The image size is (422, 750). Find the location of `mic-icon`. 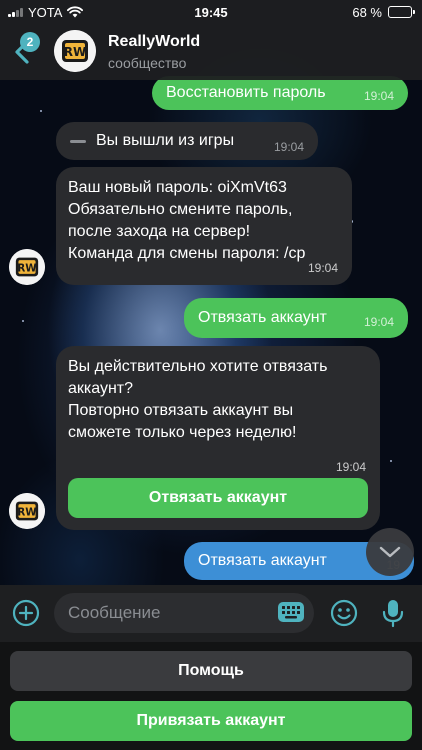

mic-icon is located at coordinates (393, 613).